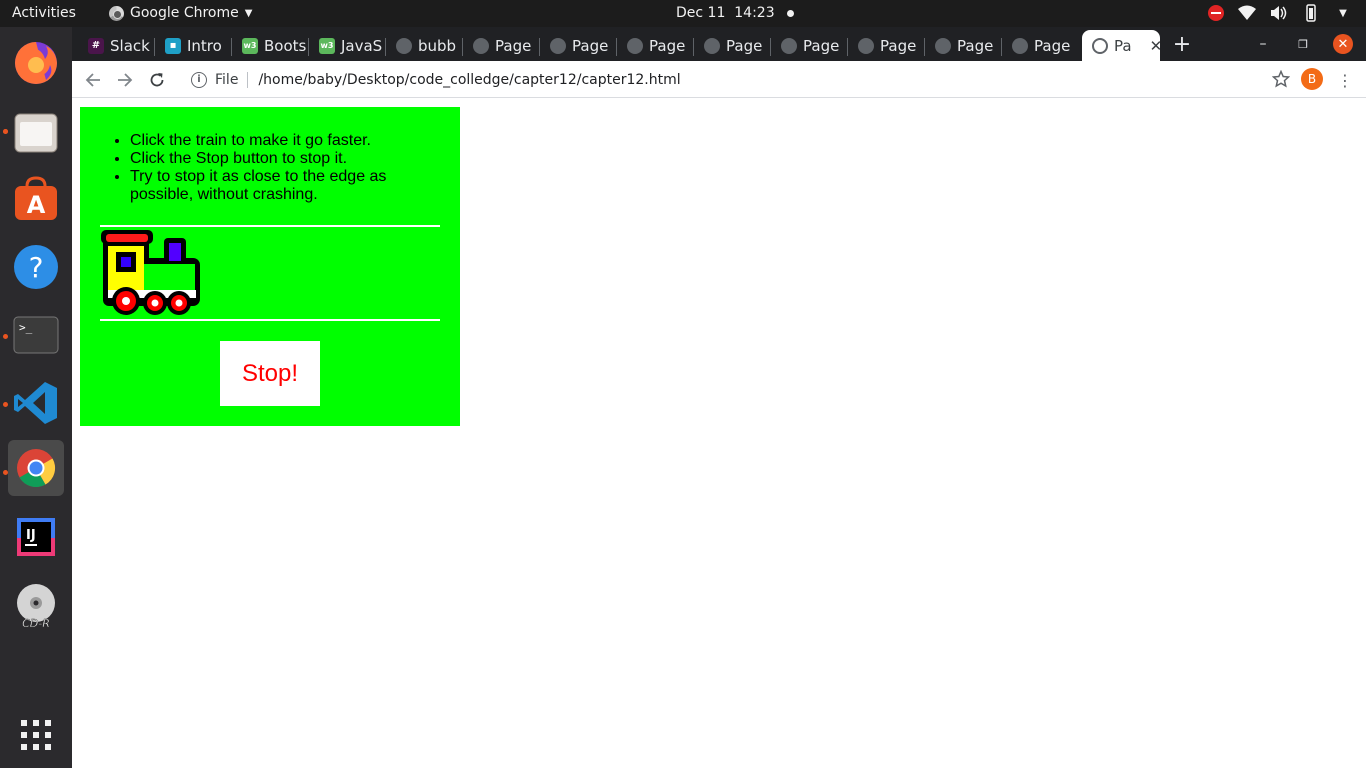 The width and height of the screenshot is (1366, 768). I want to click on reload-icon, so click(157, 80).